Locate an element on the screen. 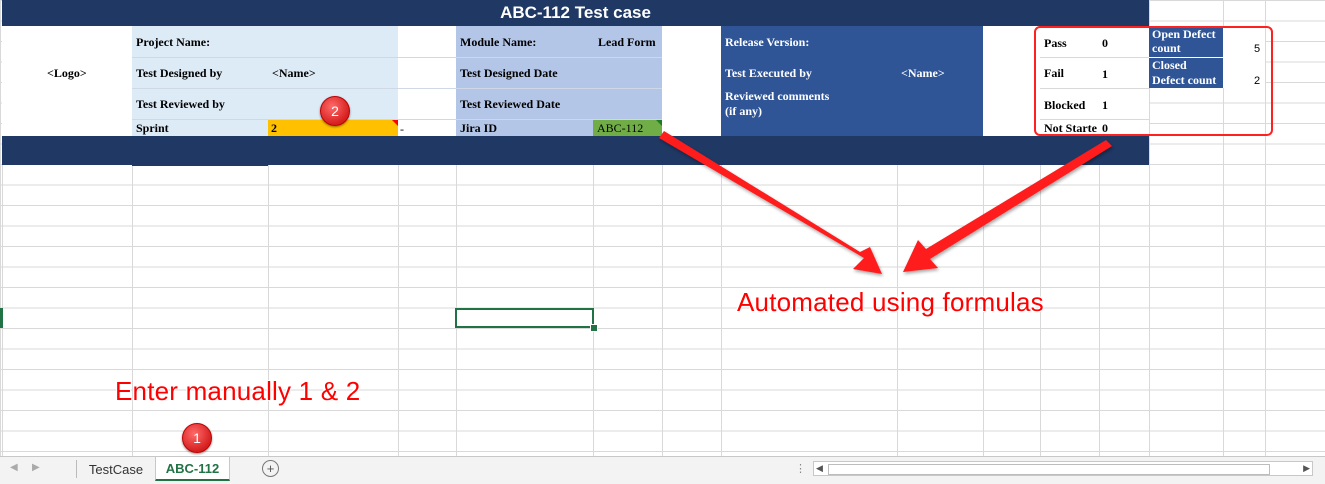 Image resolution: width=1325 pixels, height=484 pixels. scroll-right-icon: ▶ is located at coordinates (36, 467).